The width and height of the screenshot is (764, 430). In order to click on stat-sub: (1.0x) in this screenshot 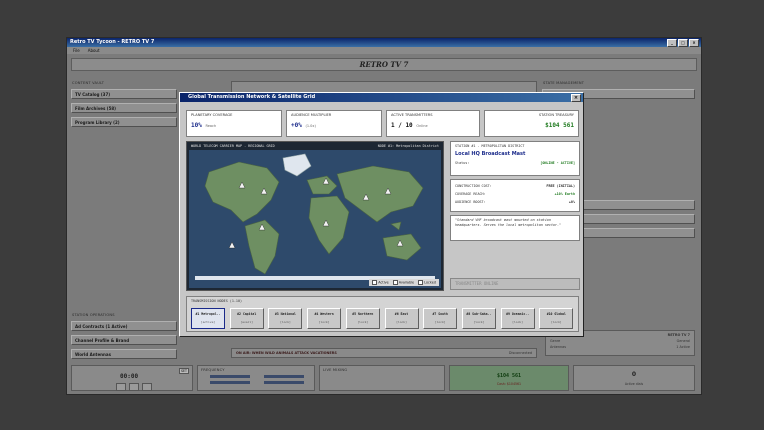, I will do `click(310, 126)`.